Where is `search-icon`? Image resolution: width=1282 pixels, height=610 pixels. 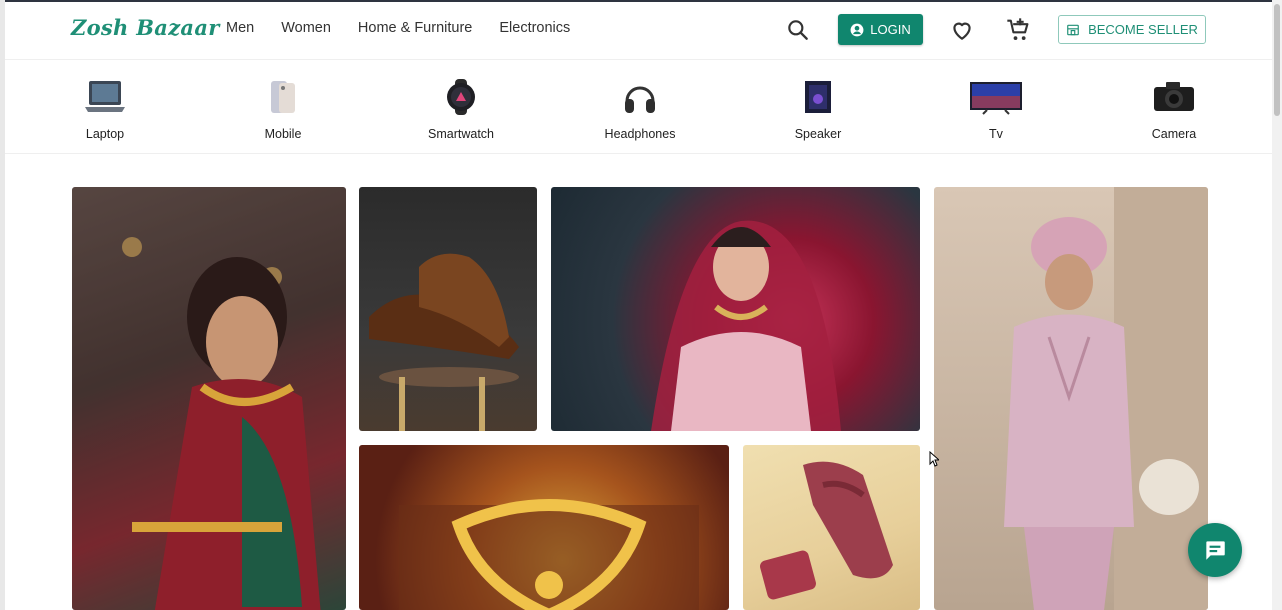 search-icon is located at coordinates (798, 30).